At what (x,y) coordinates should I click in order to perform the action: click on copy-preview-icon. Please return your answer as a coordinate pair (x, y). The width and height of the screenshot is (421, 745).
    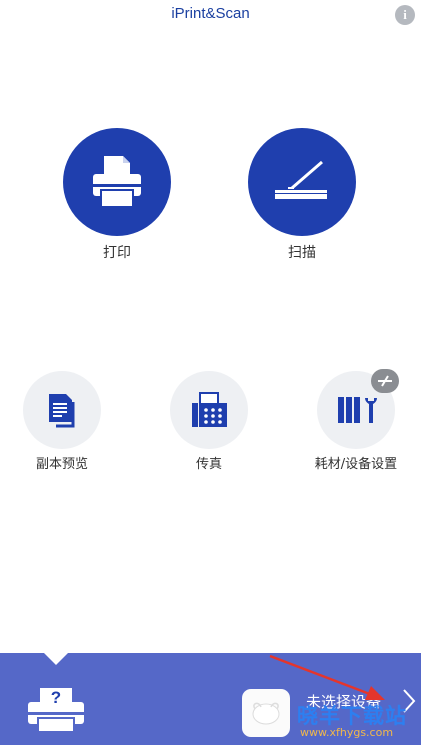
    Looking at the image, I should click on (62, 411).